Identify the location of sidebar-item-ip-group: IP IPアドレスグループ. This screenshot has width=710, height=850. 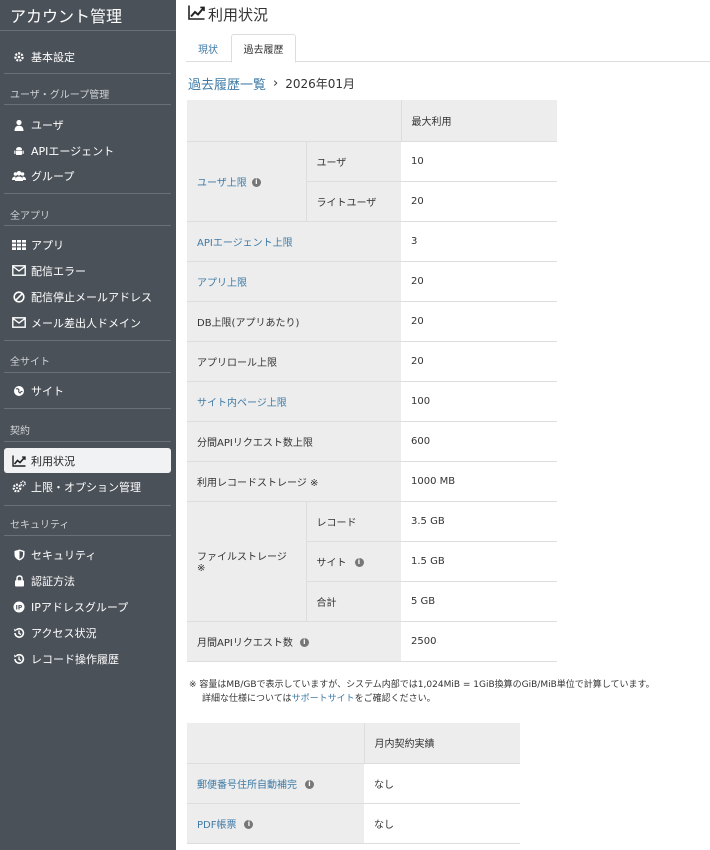
(87, 606).